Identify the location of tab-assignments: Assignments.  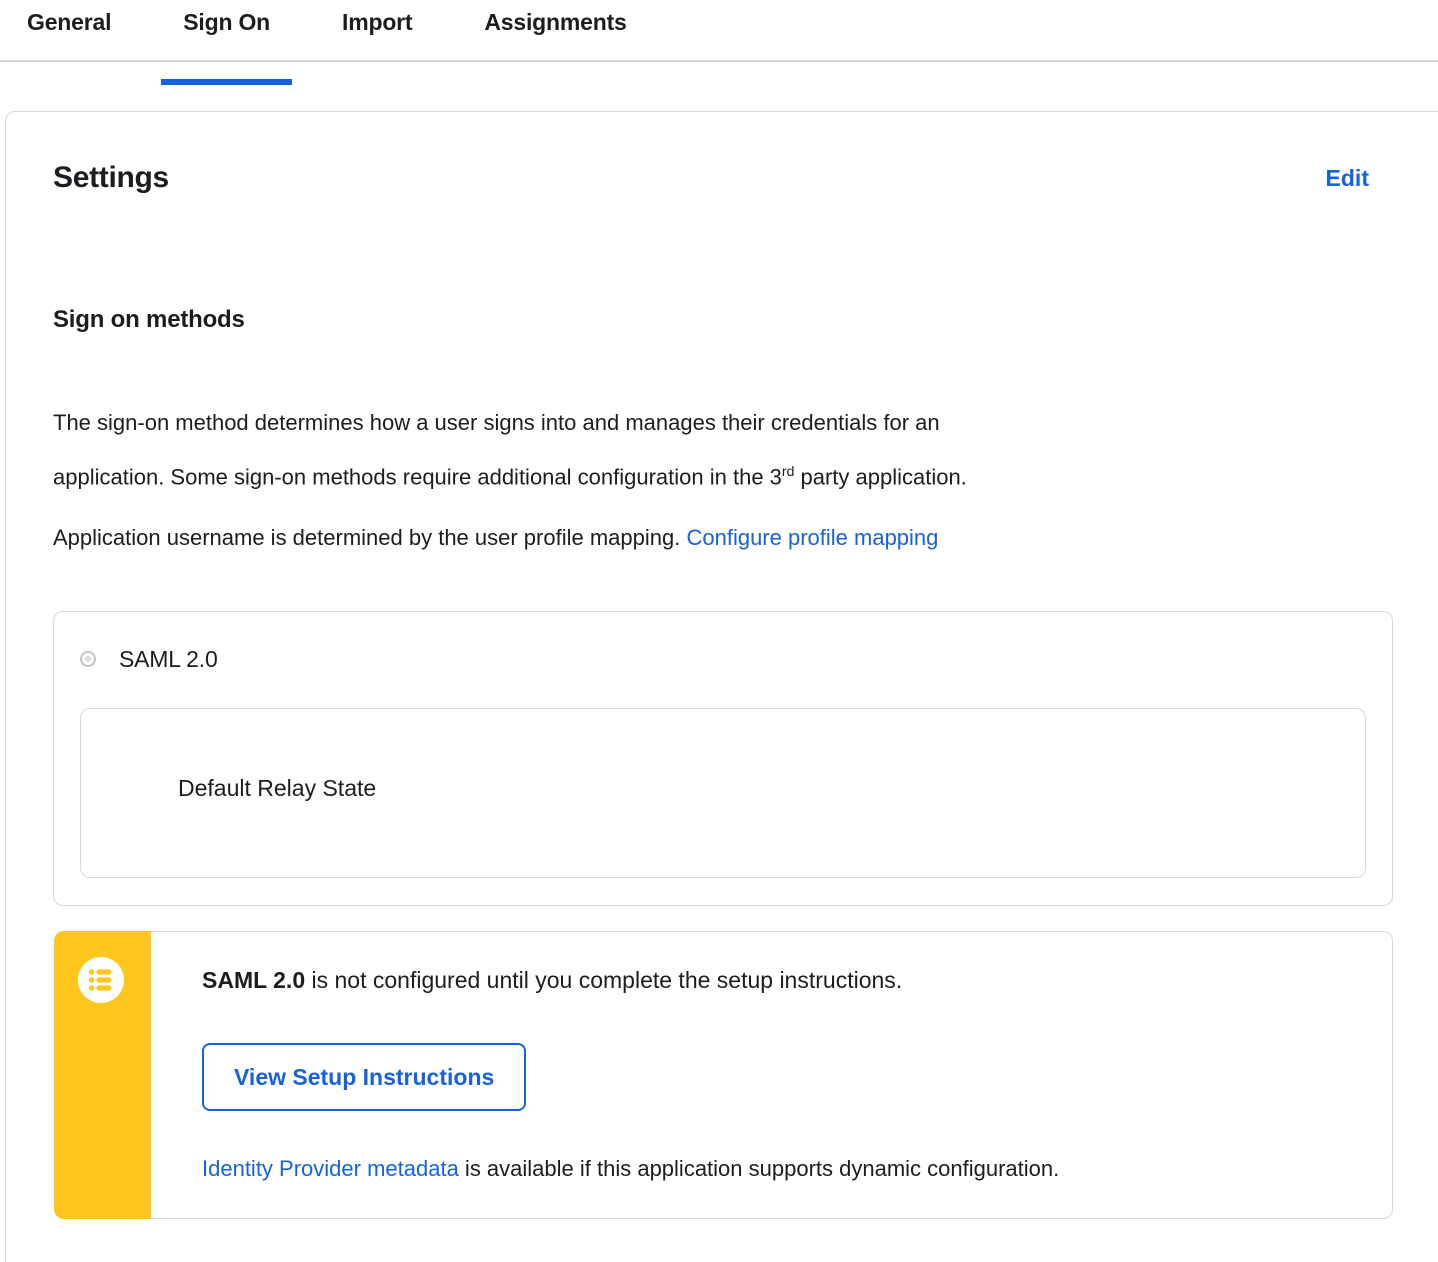
(555, 30).